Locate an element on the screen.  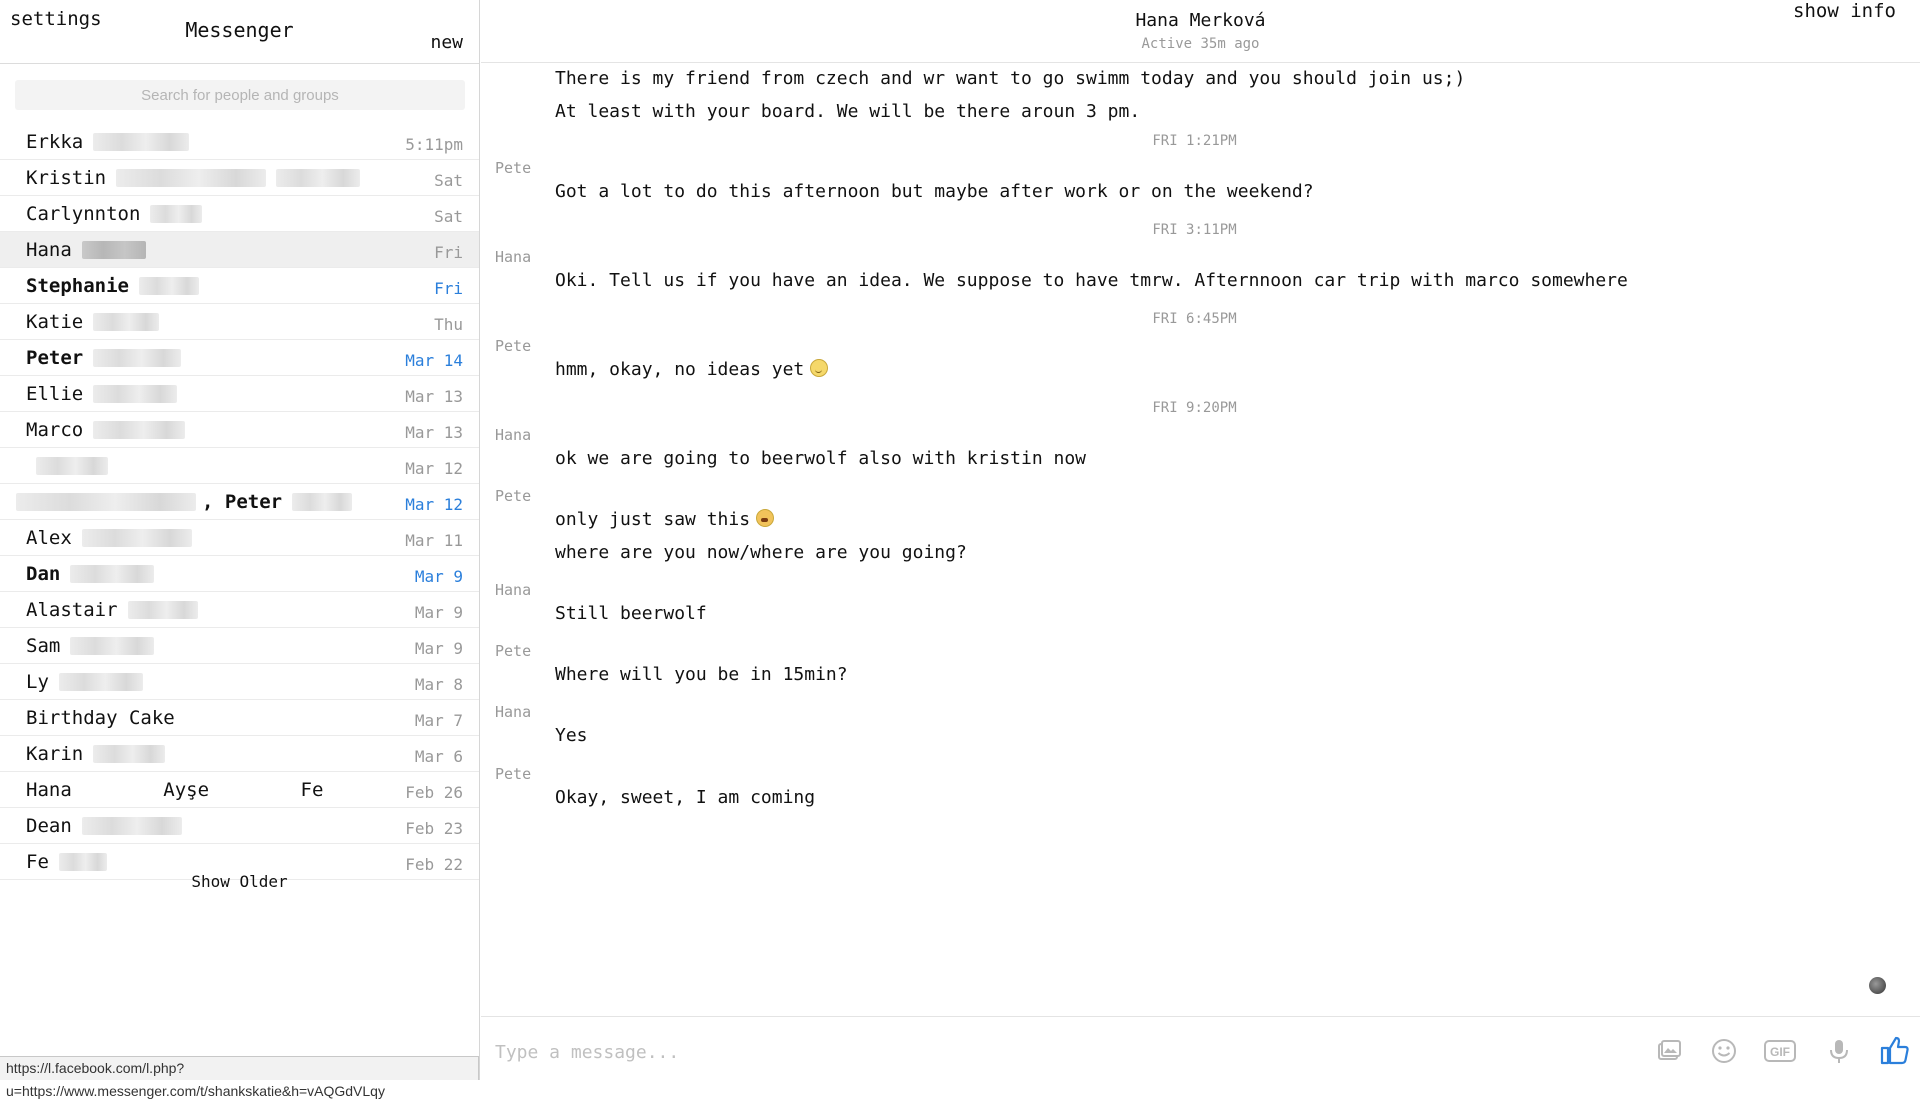
contact-name: Hana Merková is located at coordinates (1200, 20).